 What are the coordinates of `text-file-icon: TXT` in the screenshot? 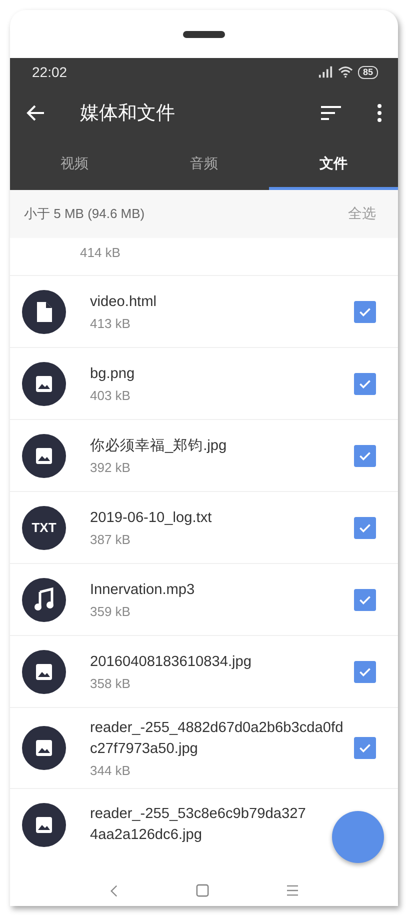 It's located at (44, 528).